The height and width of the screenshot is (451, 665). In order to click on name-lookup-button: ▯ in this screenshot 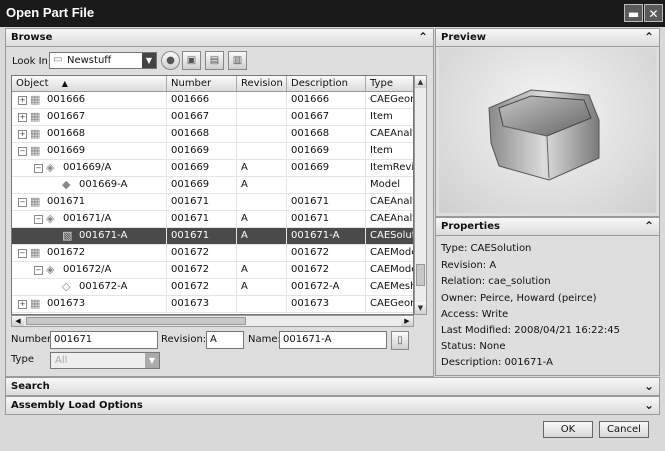, I will do `click(400, 340)`.